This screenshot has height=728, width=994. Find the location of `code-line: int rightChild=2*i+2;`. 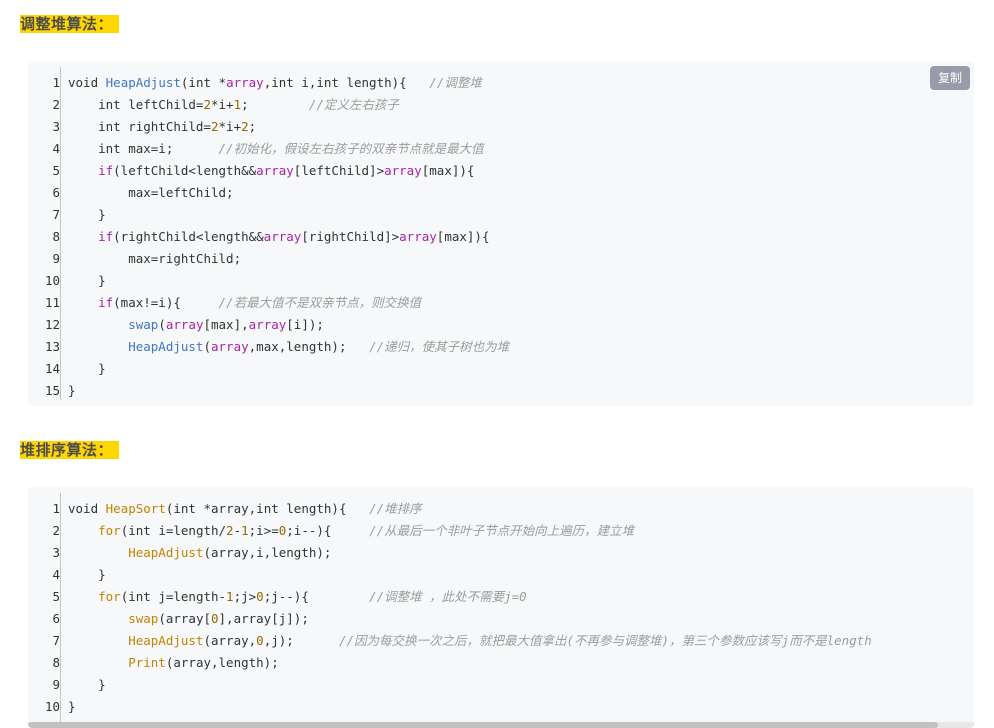

code-line: int rightChild=2*i+2; is located at coordinates (288, 127).